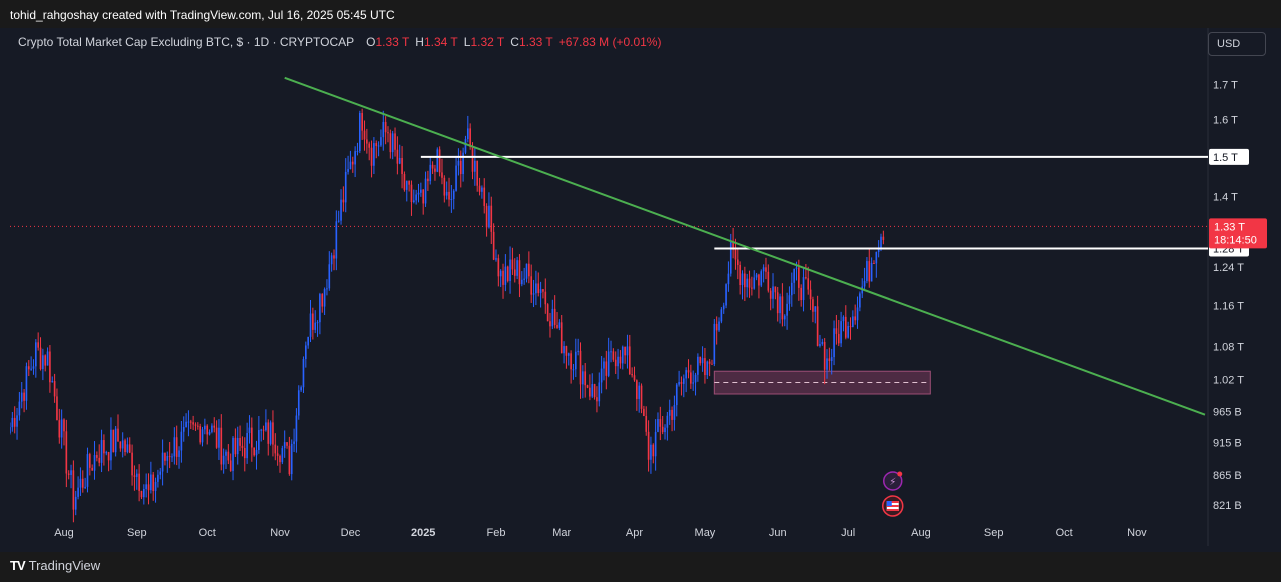 The width and height of the screenshot is (1281, 582). I want to click on y-tick-label: 965 B, so click(1227, 413).